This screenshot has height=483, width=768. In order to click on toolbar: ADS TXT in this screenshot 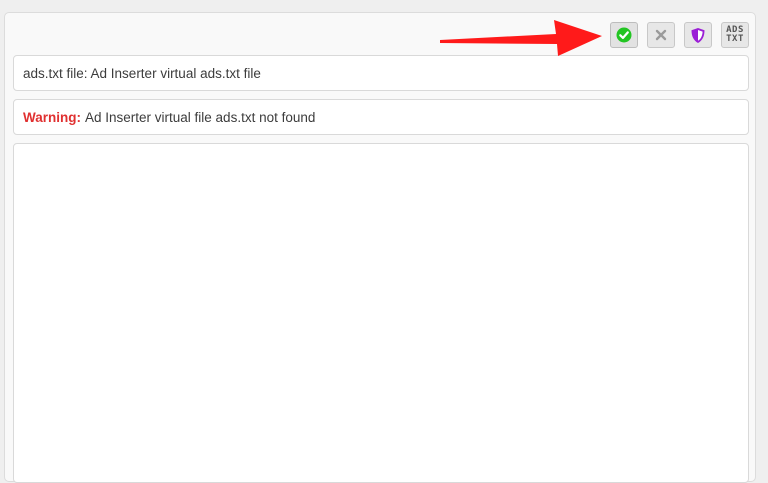, I will do `click(679, 35)`.